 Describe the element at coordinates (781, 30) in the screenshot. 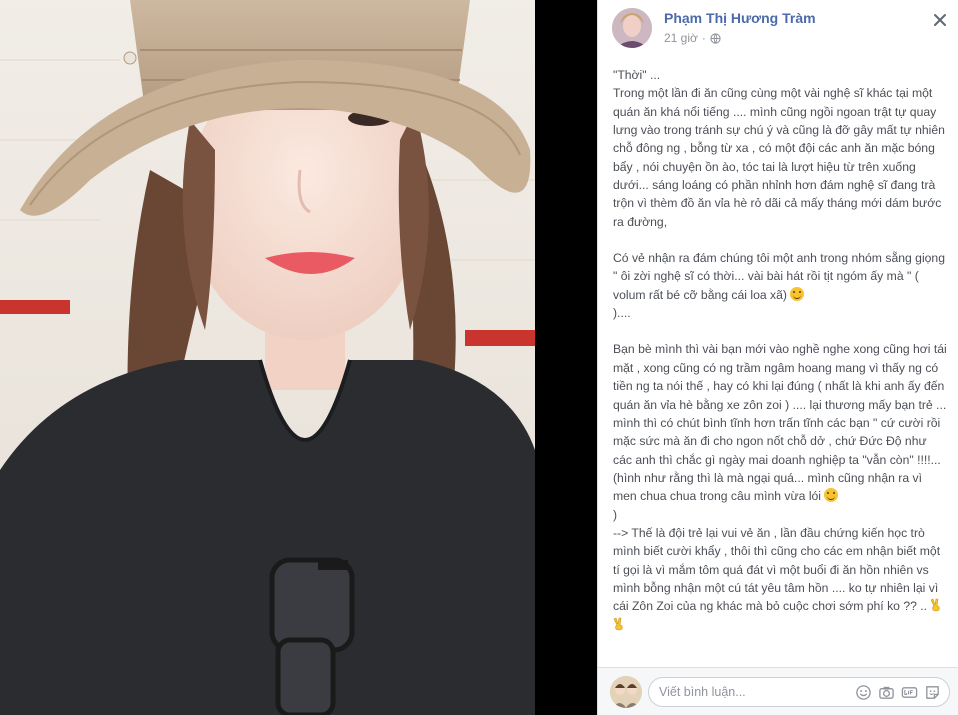

I see `post-header: Phạm Thị Hương Tràm 21 giờ ·` at that location.